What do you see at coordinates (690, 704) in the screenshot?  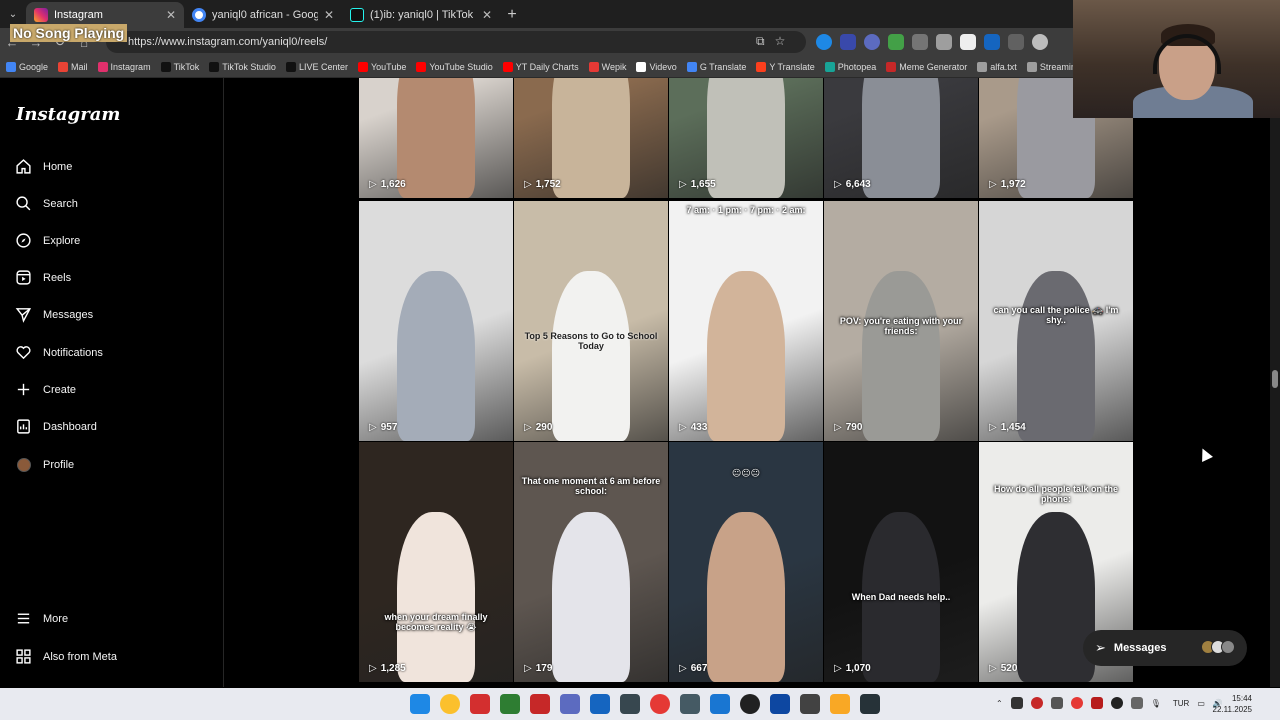 I see `app-window-icon` at bounding box center [690, 704].